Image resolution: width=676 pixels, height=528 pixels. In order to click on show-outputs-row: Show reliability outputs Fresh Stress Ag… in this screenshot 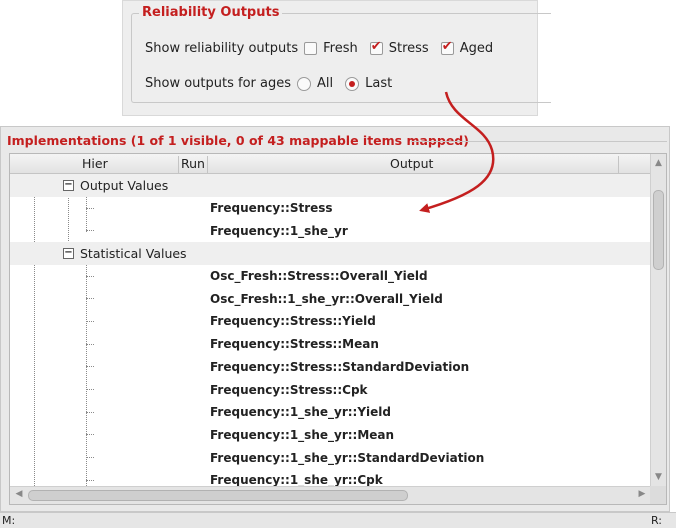, I will do `click(325, 47)`.